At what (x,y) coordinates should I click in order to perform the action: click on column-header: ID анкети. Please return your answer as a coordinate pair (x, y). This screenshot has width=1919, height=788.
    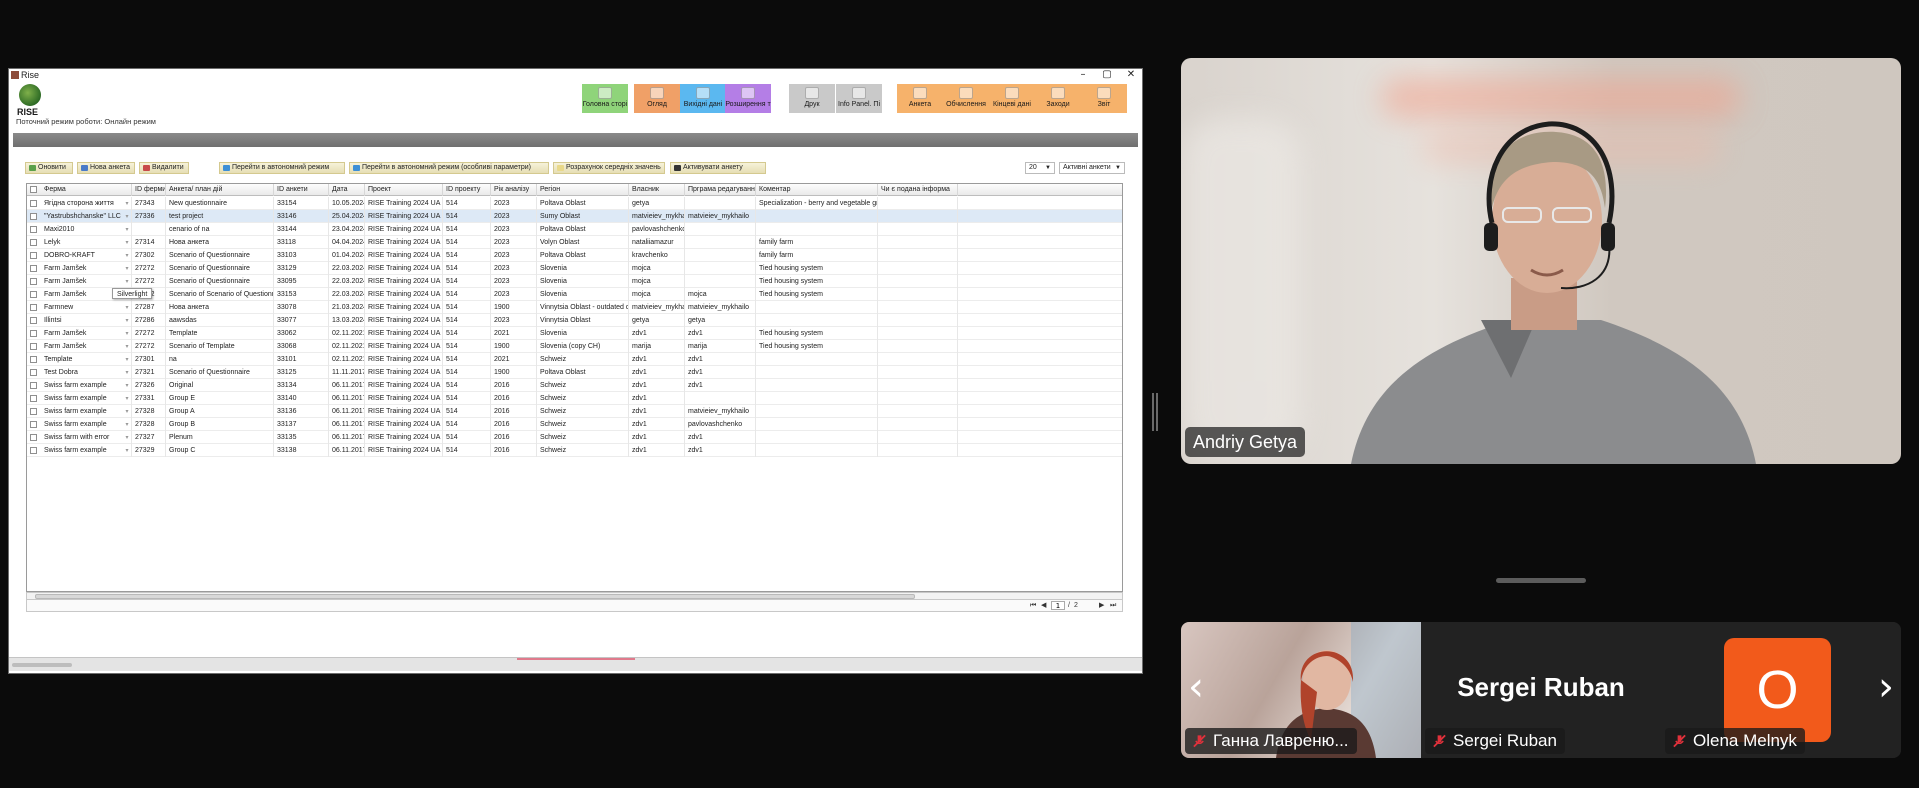
    Looking at the image, I should click on (301, 190).